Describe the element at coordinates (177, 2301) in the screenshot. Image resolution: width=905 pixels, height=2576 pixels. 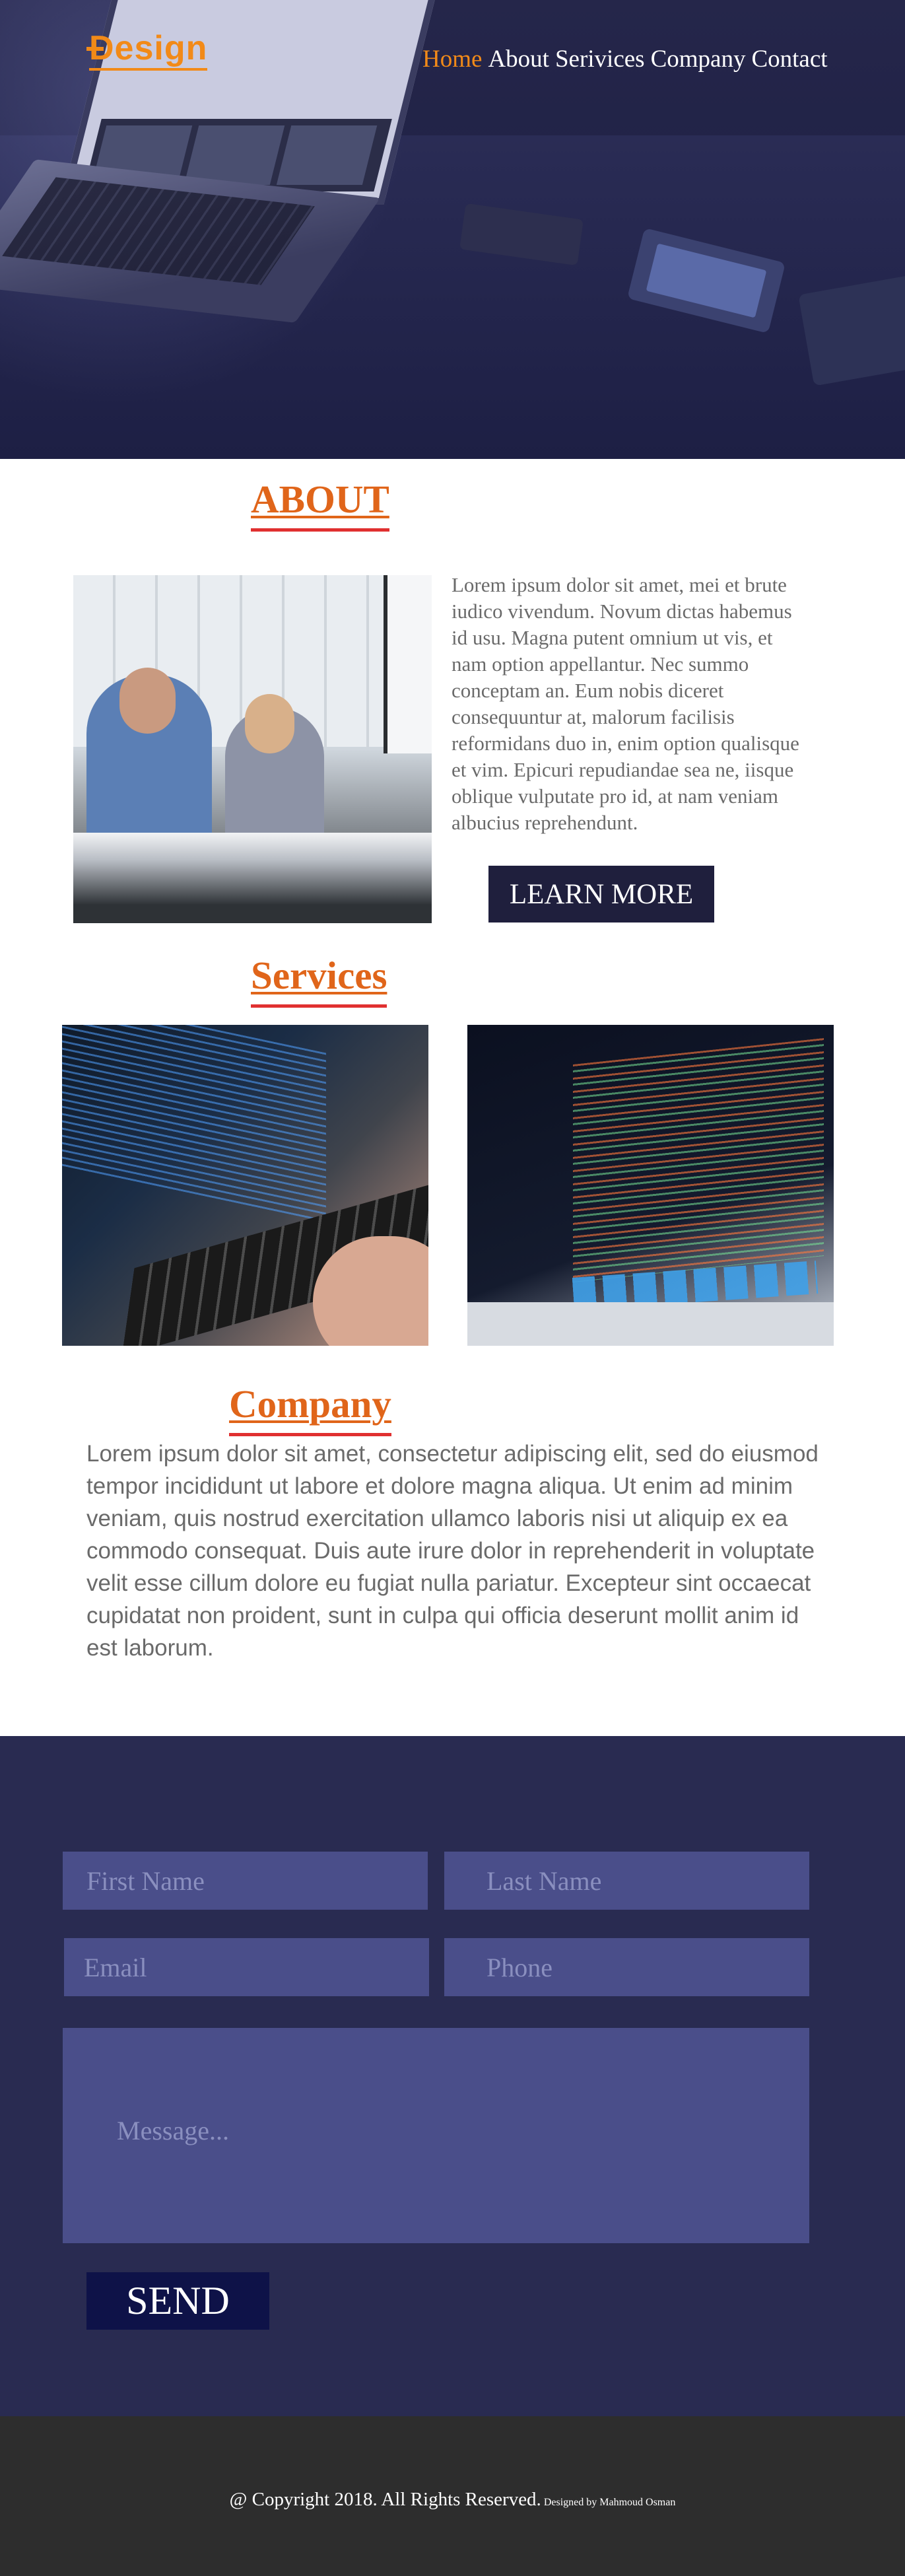
I see `send-button: SEND` at that location.